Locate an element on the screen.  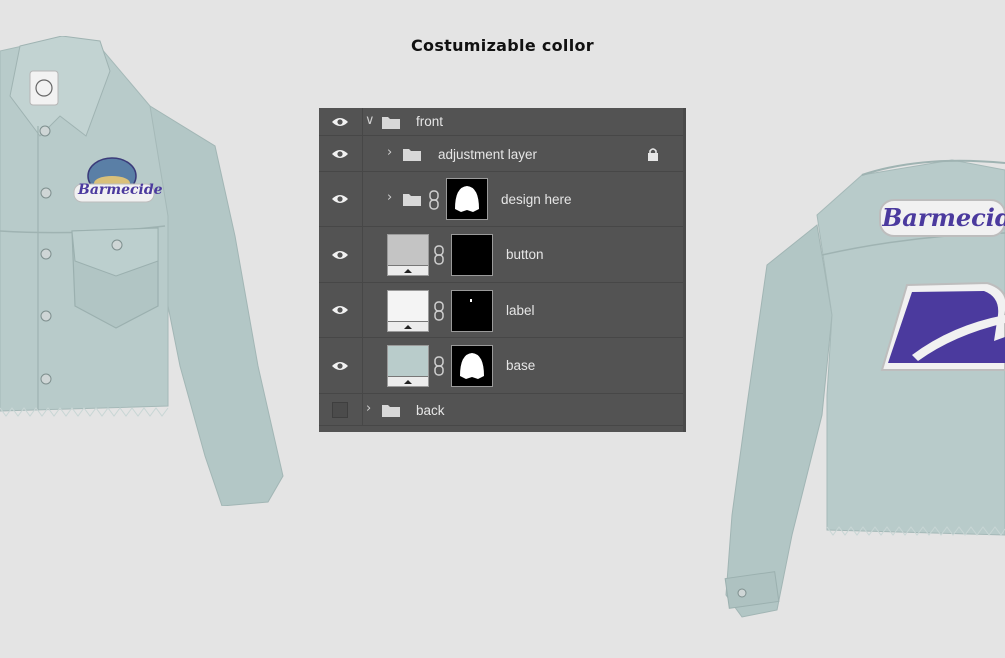
hidden-visibility-box is located at coordinates (340, 409).